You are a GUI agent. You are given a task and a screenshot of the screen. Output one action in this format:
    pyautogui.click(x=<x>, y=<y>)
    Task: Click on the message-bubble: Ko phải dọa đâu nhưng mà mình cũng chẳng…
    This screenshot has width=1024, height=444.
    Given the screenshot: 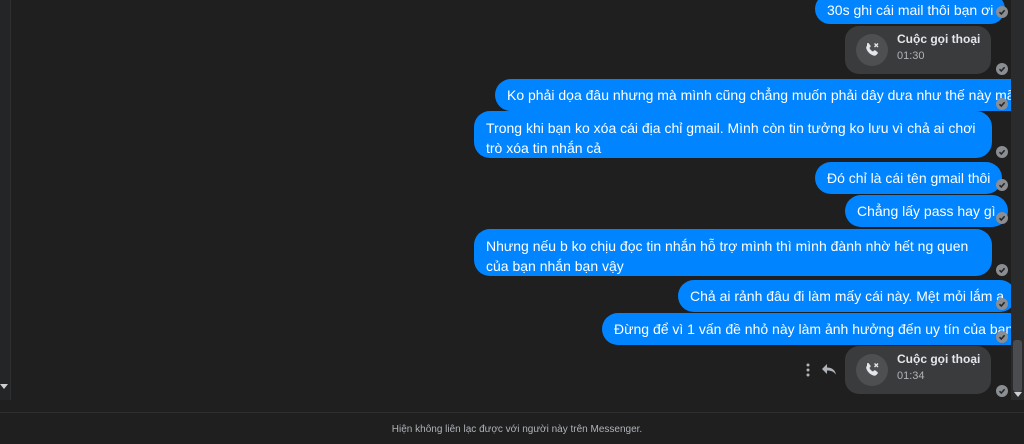 What is the action you would take?
    pyautogui.click(x=753, y=95)
    